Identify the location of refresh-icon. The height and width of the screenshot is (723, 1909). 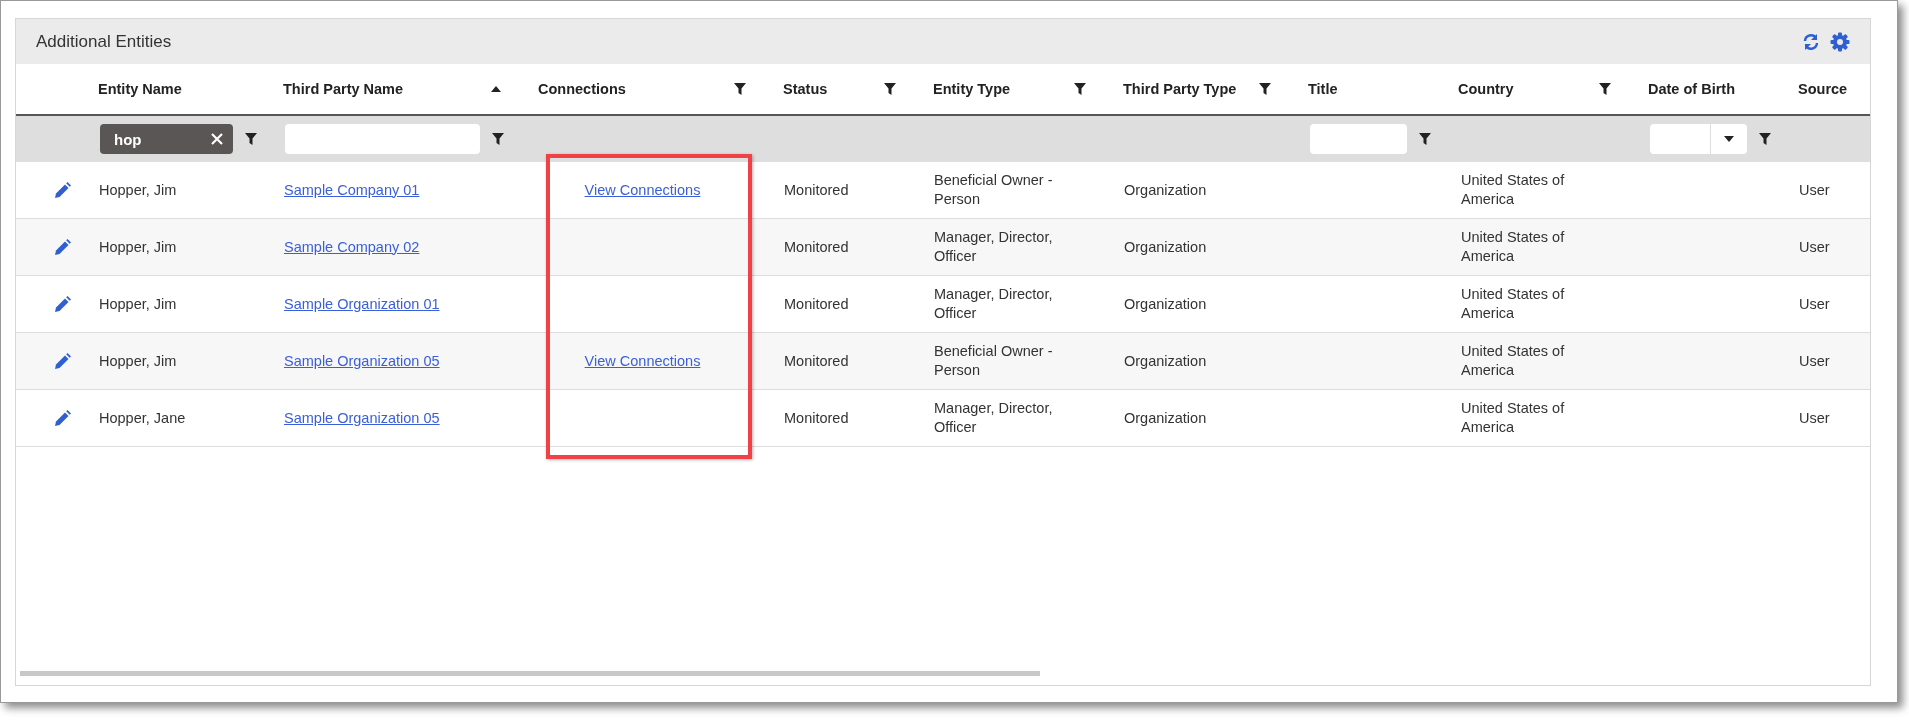
(1811, 41).